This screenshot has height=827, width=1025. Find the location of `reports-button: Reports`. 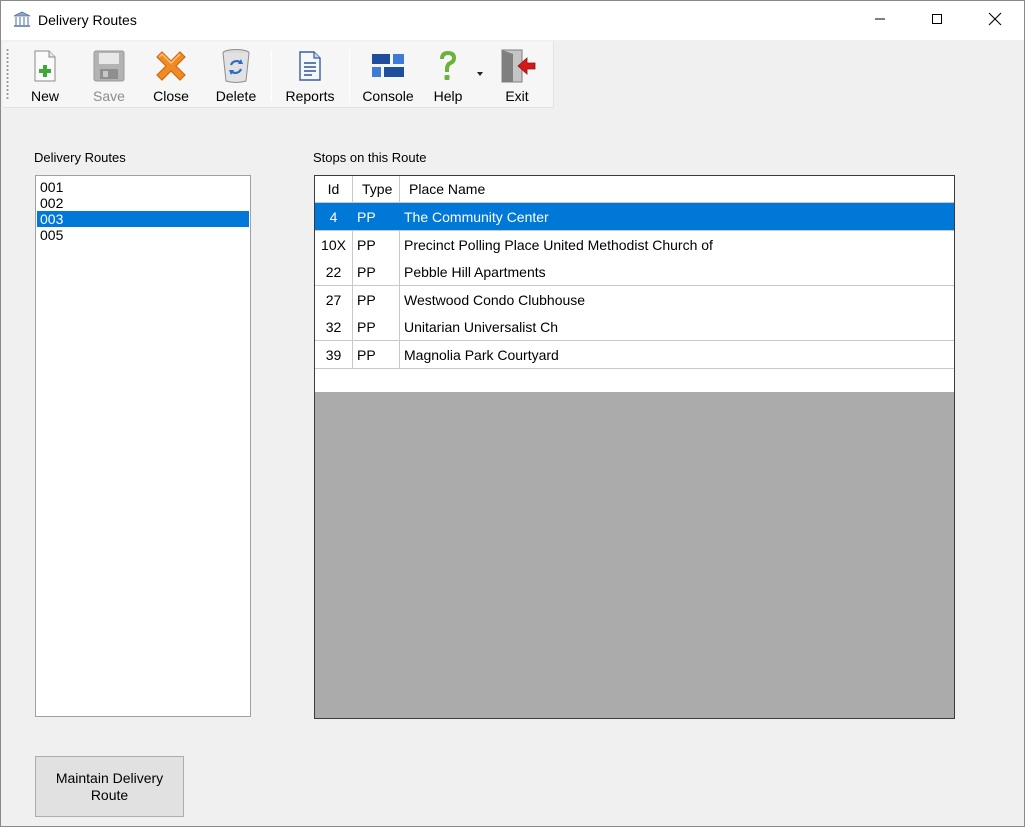

reports-button: Reports is located at coordinates (310, 76).